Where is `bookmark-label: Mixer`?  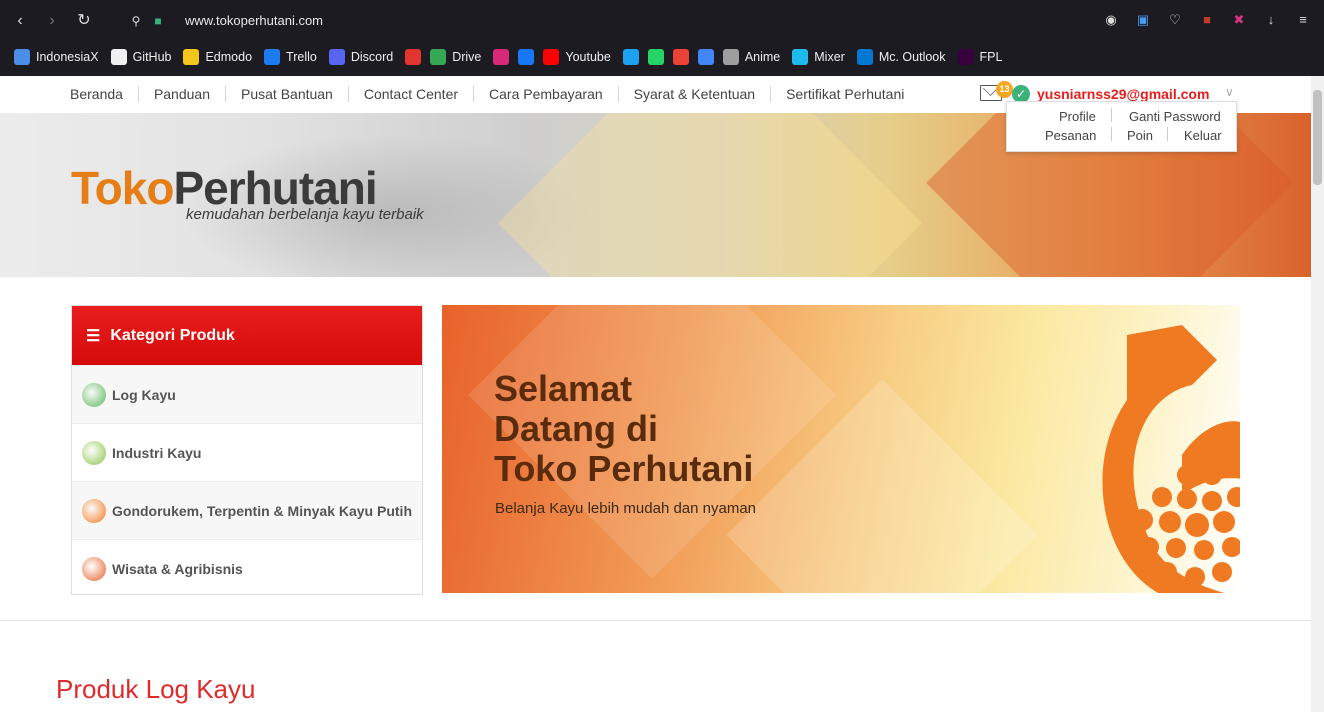
bookmark-label: Mixer is located at coordinates (829, 57).